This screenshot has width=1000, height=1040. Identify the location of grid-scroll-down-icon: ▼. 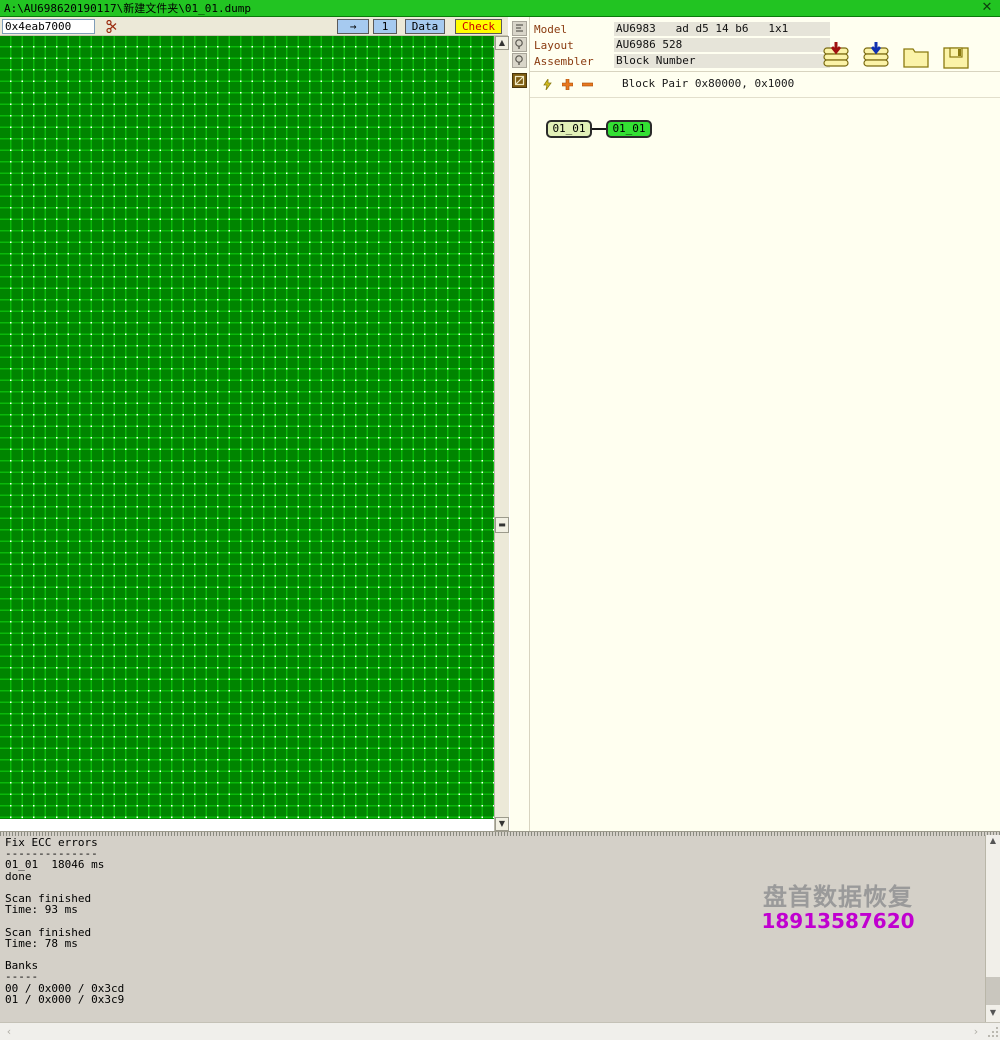
(502, 824).